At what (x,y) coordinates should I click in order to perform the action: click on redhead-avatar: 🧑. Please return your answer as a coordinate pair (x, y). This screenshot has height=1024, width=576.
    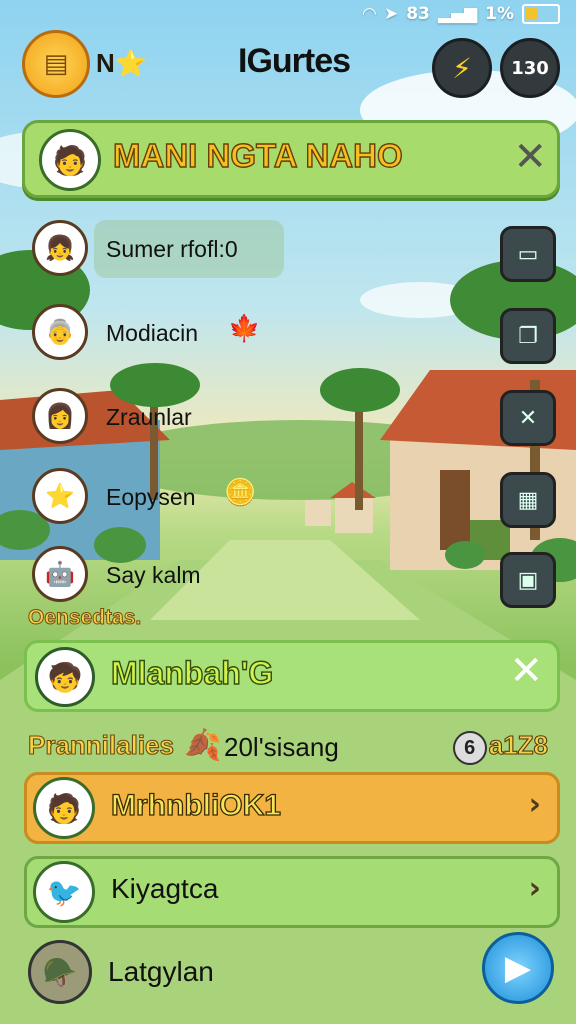
    Looking at the image, I should click on (64, 808).